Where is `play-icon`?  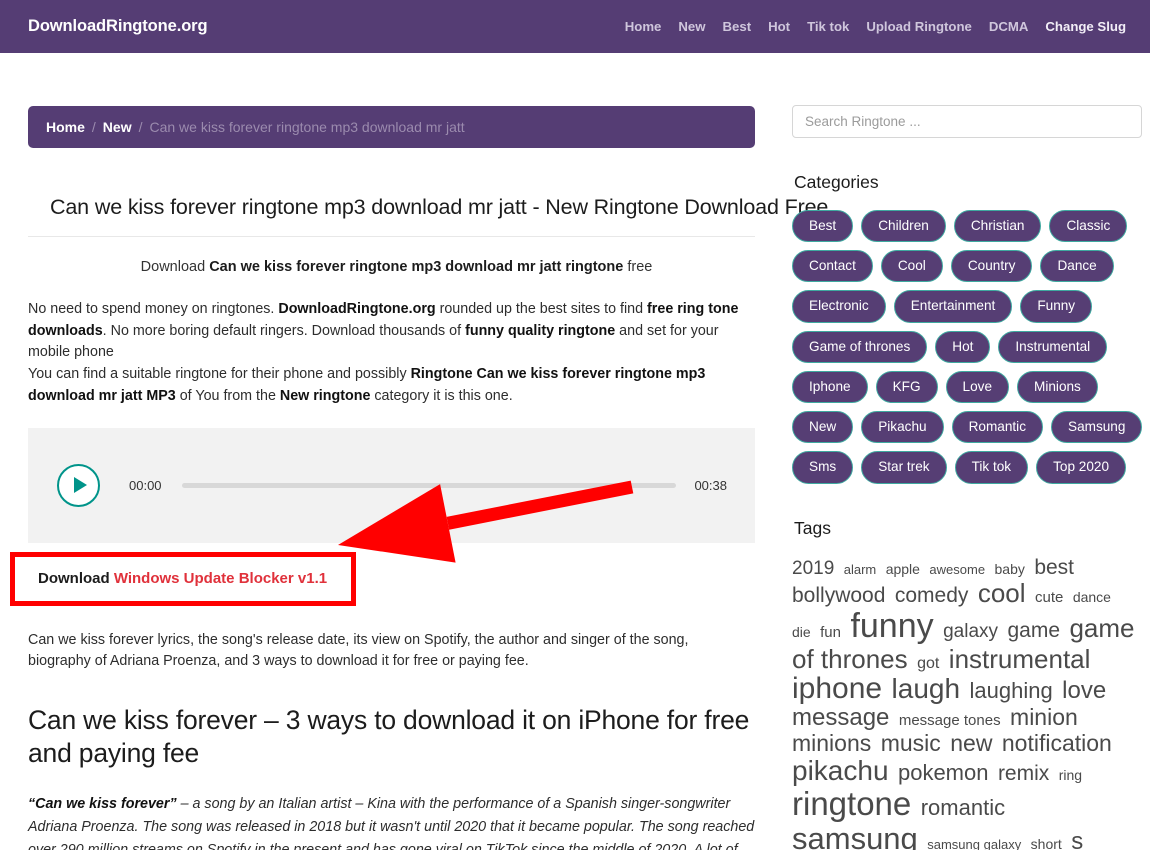
play-icon is located at coordinates (78, 485).